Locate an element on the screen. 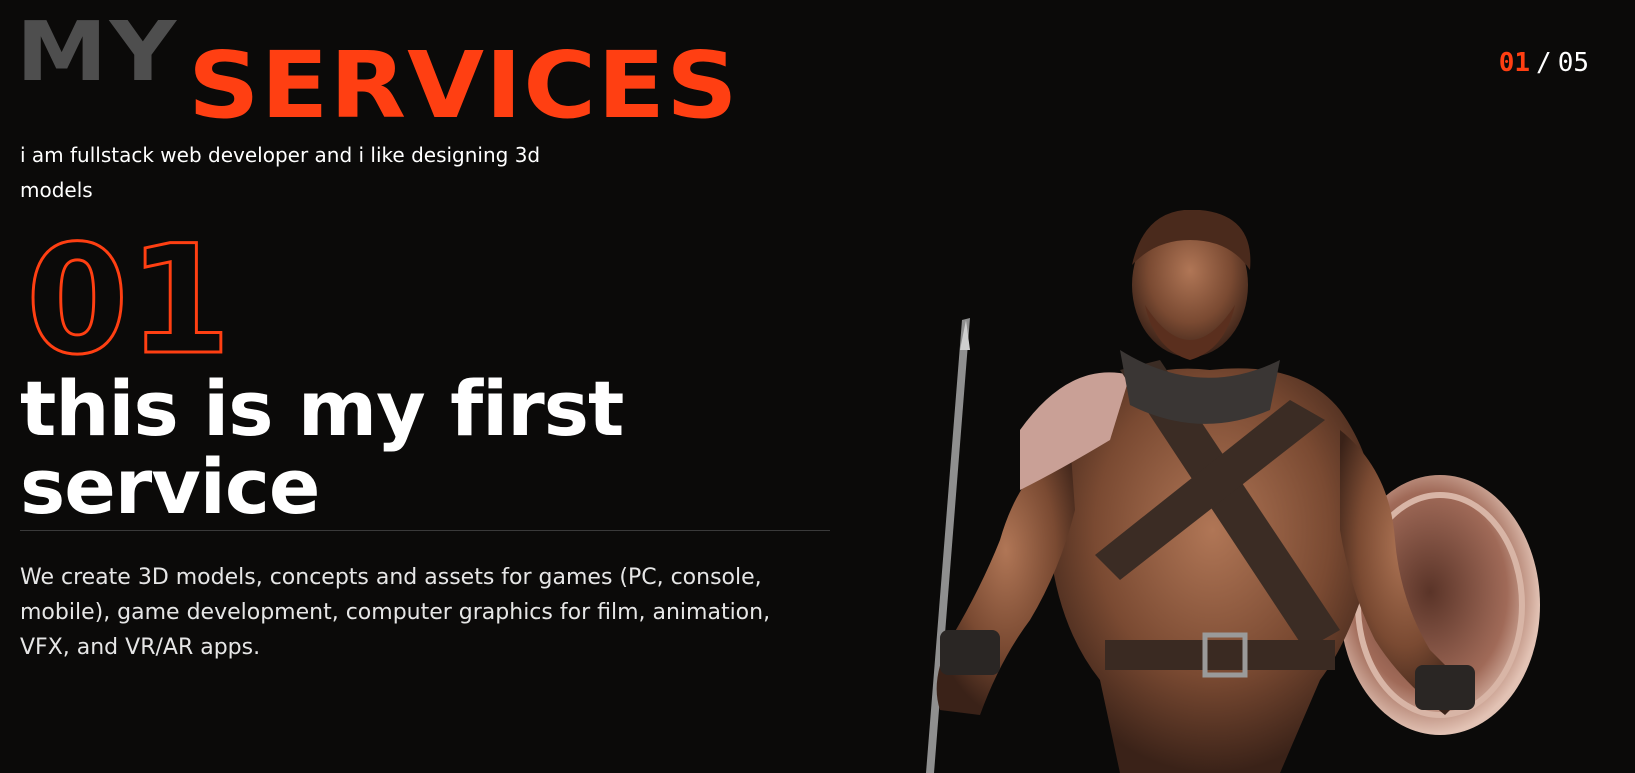  title-my: MY is located at coordinates (97, 52).